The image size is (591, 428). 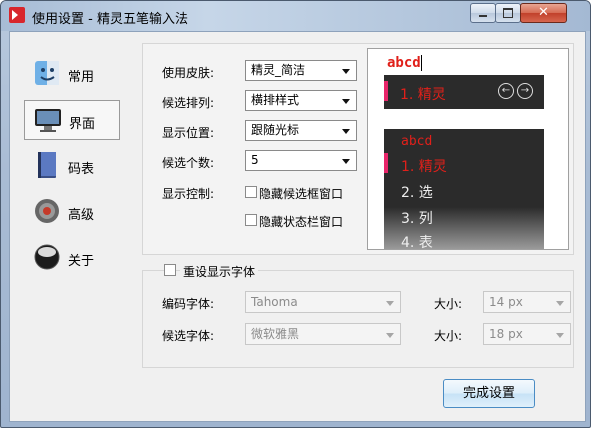 What do you see at coordinates (464, 92) in the screenshot?
I see `preview-h-box: 1. 精灵 ← →` at bounding box center [464, 92].